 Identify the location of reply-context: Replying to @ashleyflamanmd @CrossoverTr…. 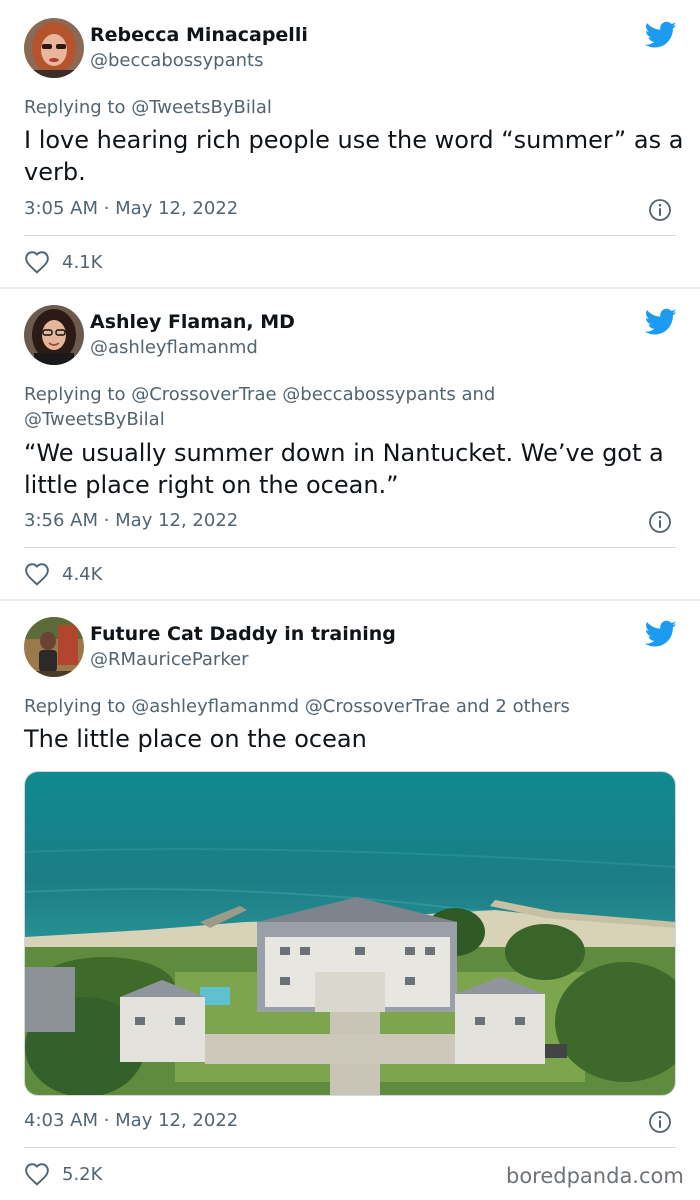
(349, 706).